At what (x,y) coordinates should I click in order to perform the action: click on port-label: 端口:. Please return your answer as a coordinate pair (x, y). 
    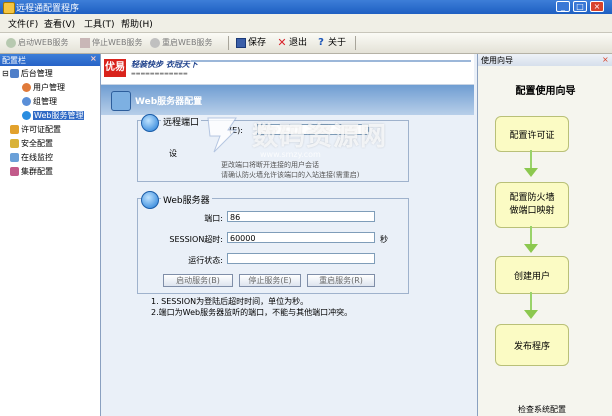
    Looking at the image, I should click on (213, 218).